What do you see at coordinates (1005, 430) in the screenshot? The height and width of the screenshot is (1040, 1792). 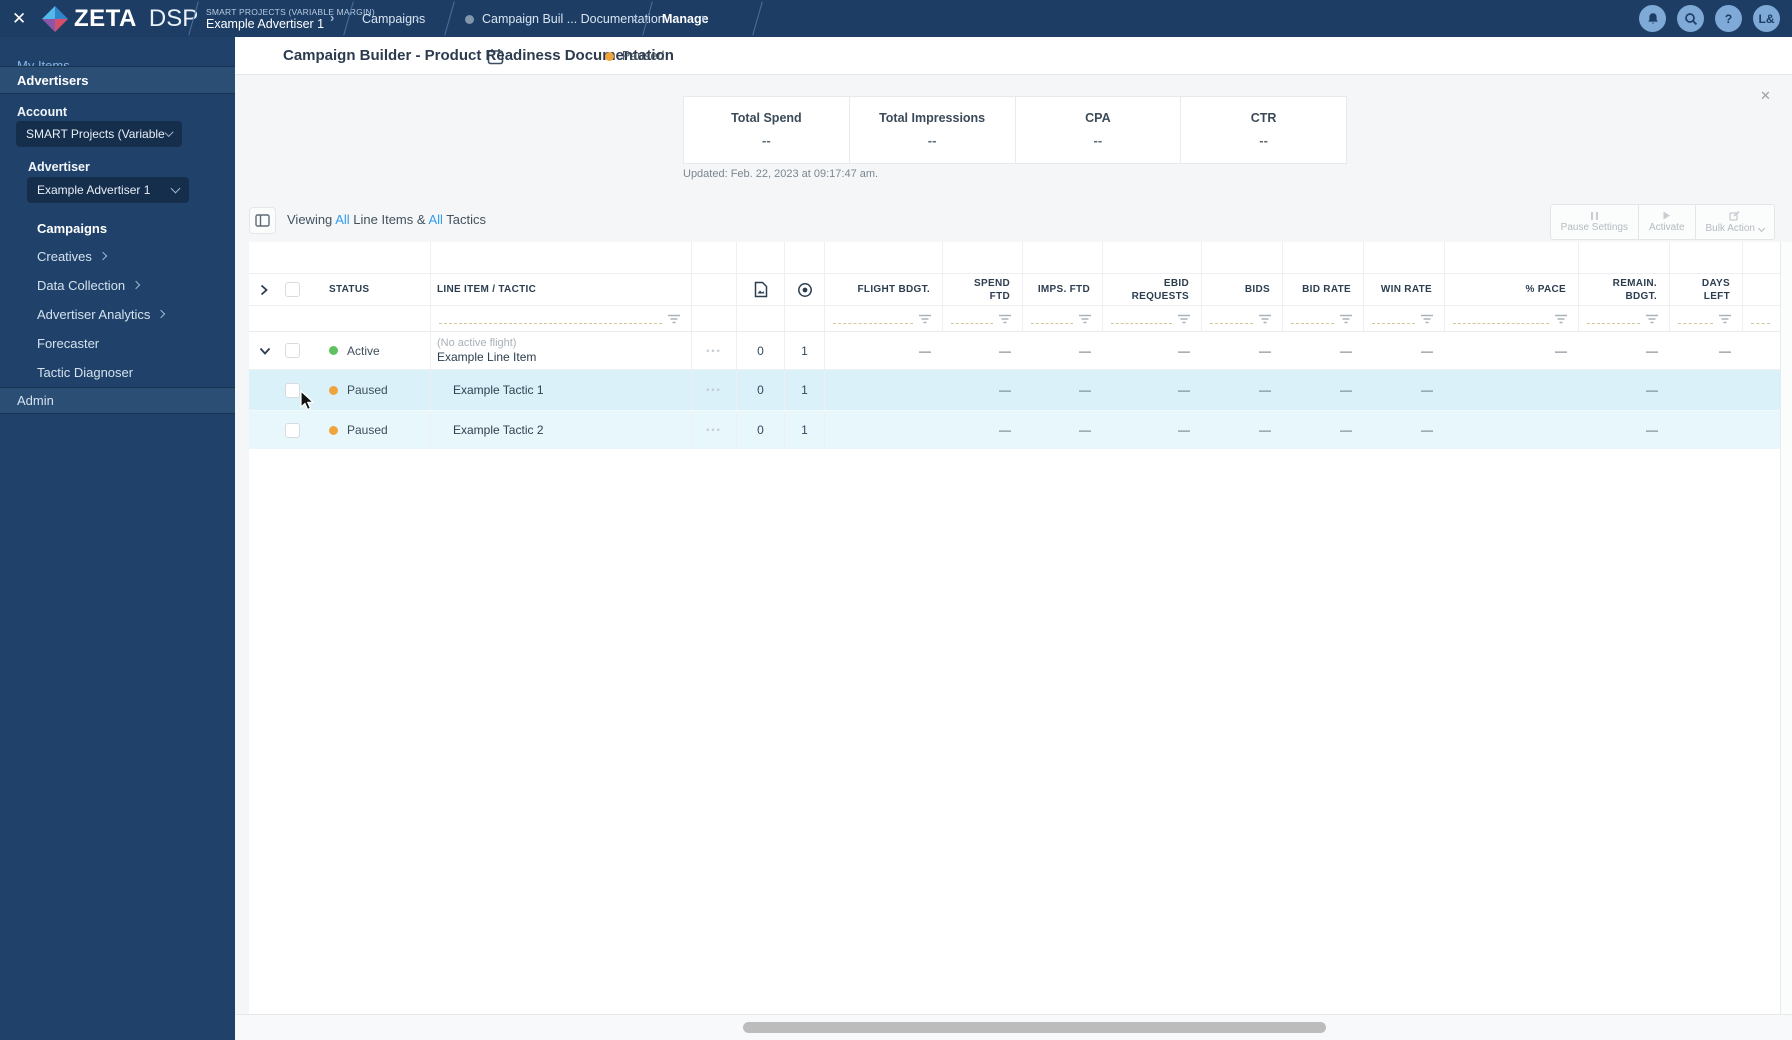 I see `cell-spend-ftd: —` at bounding box center [1005, 430].